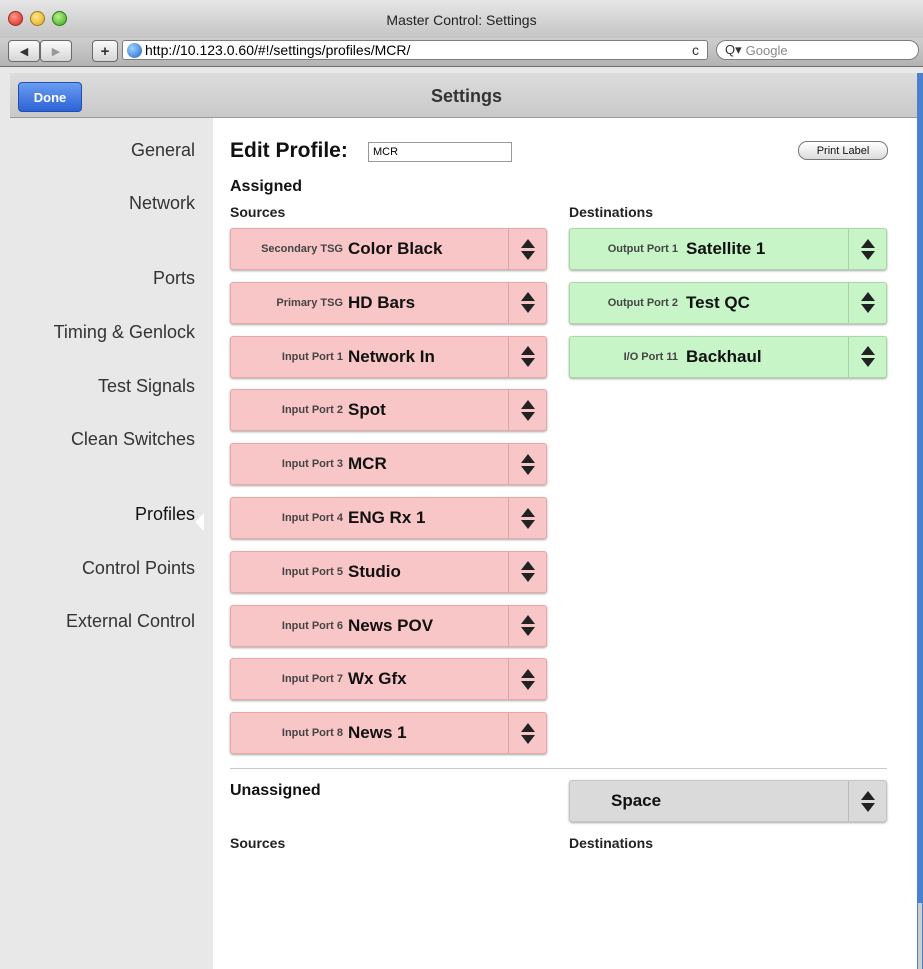 The width and height of the screenshot is (923, 969). I want to click on add-bookmark-button: +, so click(105, 51).